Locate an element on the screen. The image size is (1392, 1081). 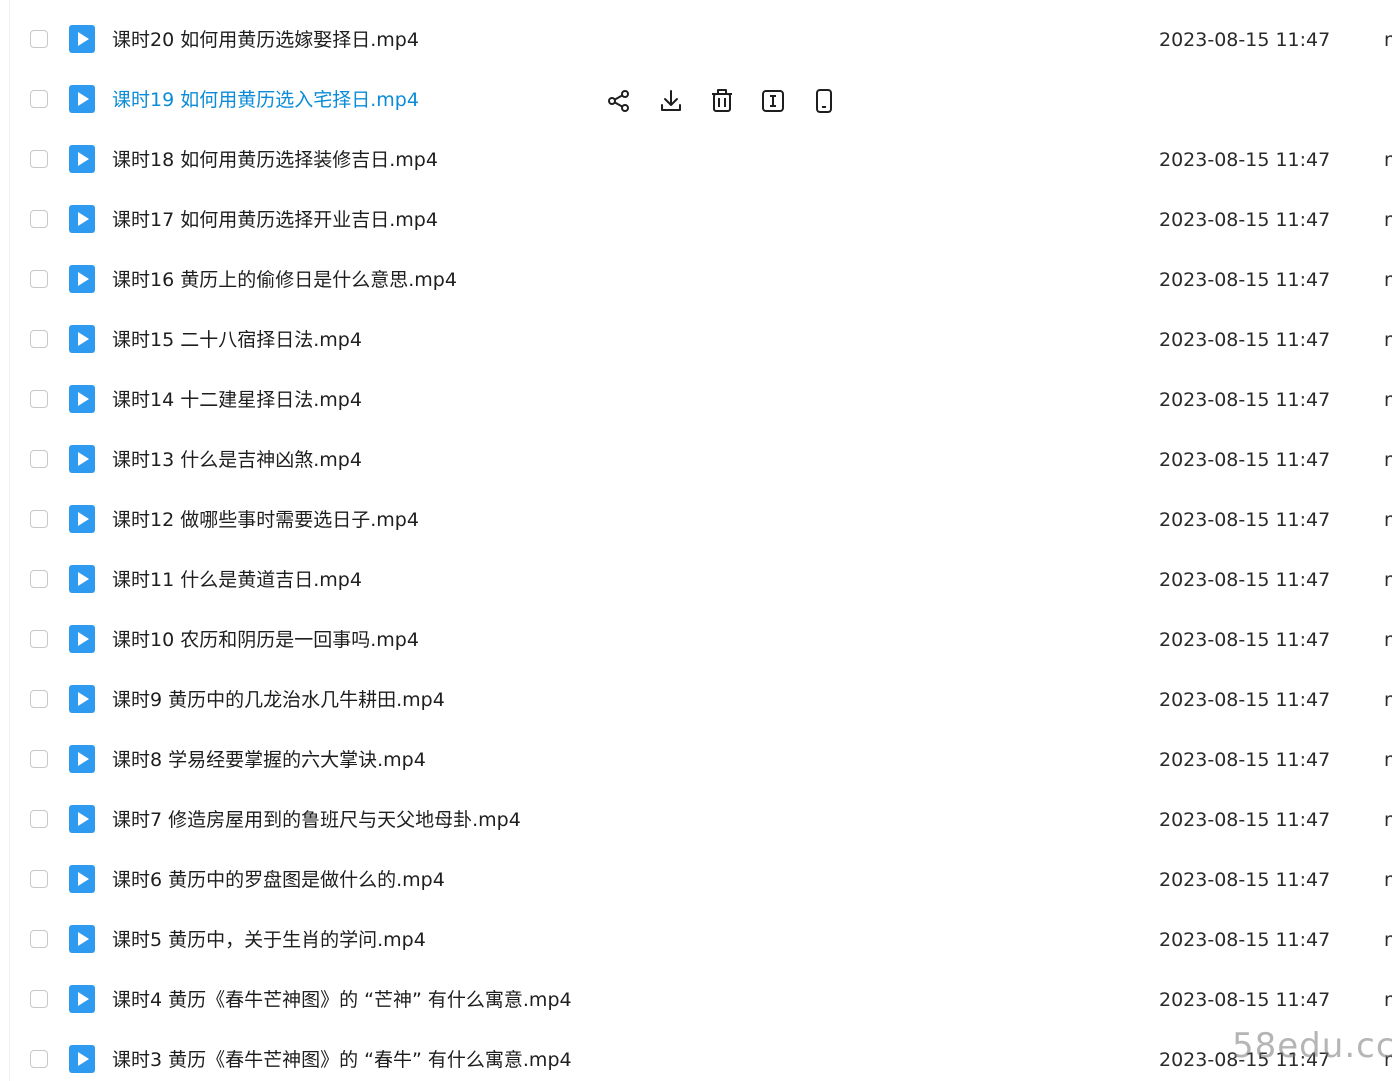
rename-icon is located at coordinates (773, 101).